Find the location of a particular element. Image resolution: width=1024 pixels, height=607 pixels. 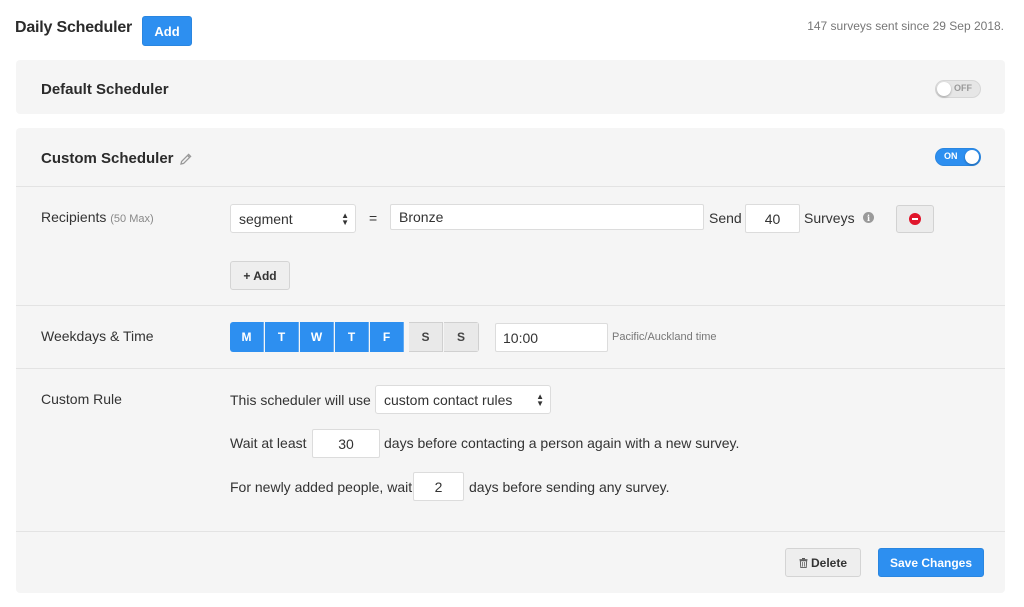

day-saturday: S is located at coordinates (426, 337).